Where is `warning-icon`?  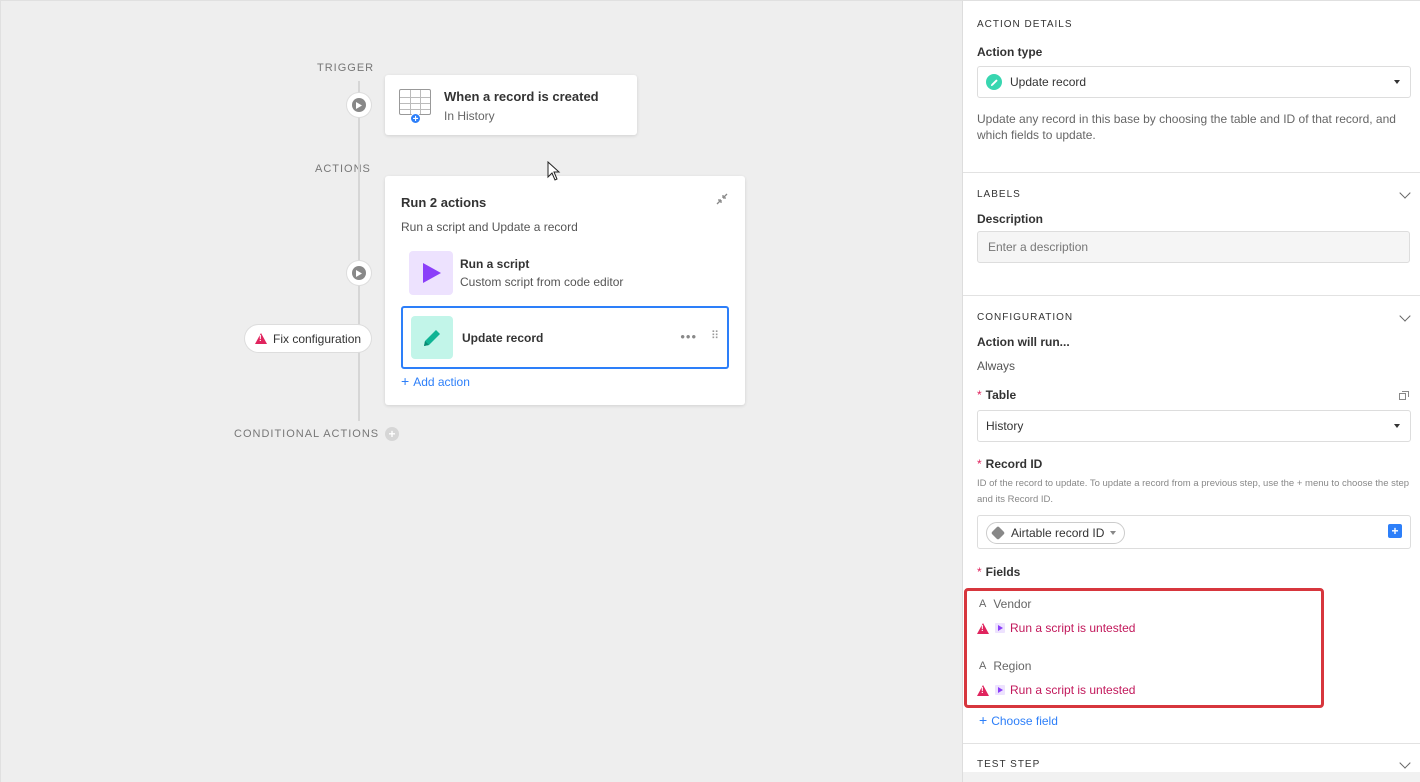 warning-icon is located at coordinates (261, 338).